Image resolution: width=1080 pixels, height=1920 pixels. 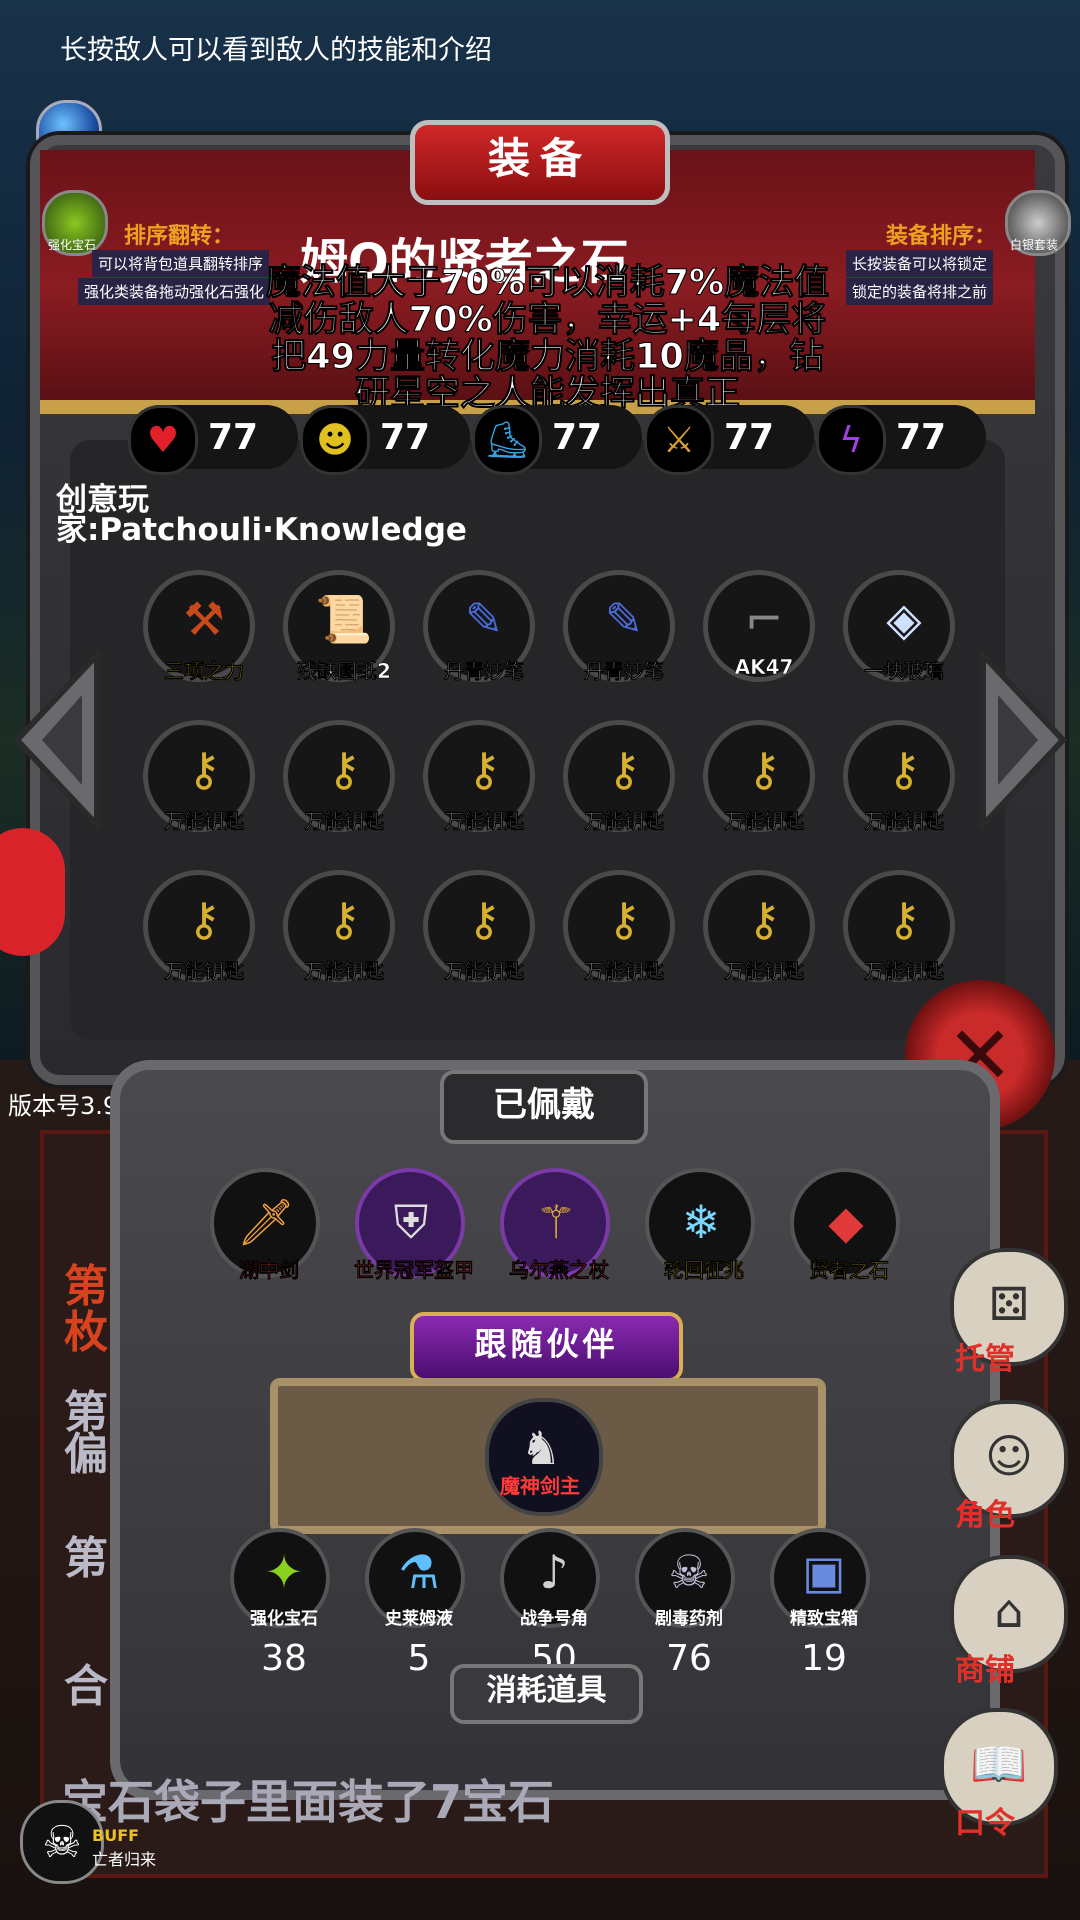 What do you see at coordinates (999, 1764) in the screenshot?
I see `book-icon: 📖` at bounding box center [999, 1764].